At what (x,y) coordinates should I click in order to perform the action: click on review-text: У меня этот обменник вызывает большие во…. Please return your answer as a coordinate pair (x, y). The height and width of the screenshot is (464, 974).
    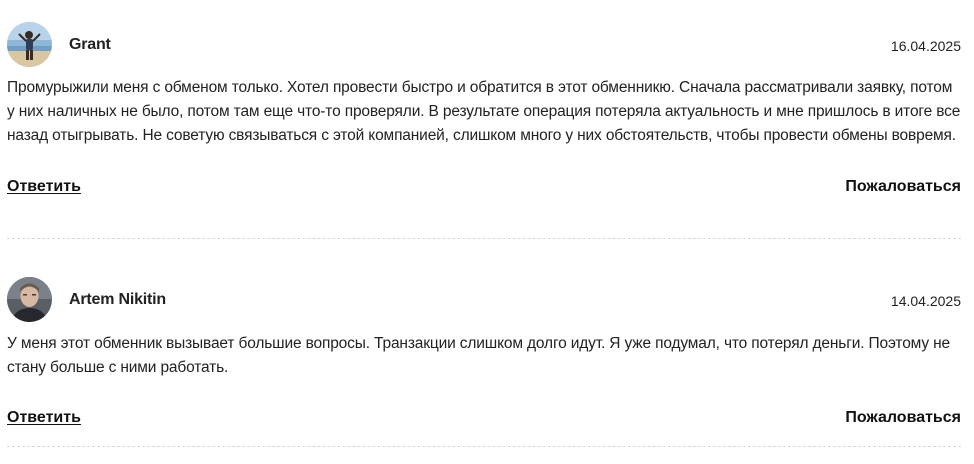
    Looking at the image, I should click on (478, 355).